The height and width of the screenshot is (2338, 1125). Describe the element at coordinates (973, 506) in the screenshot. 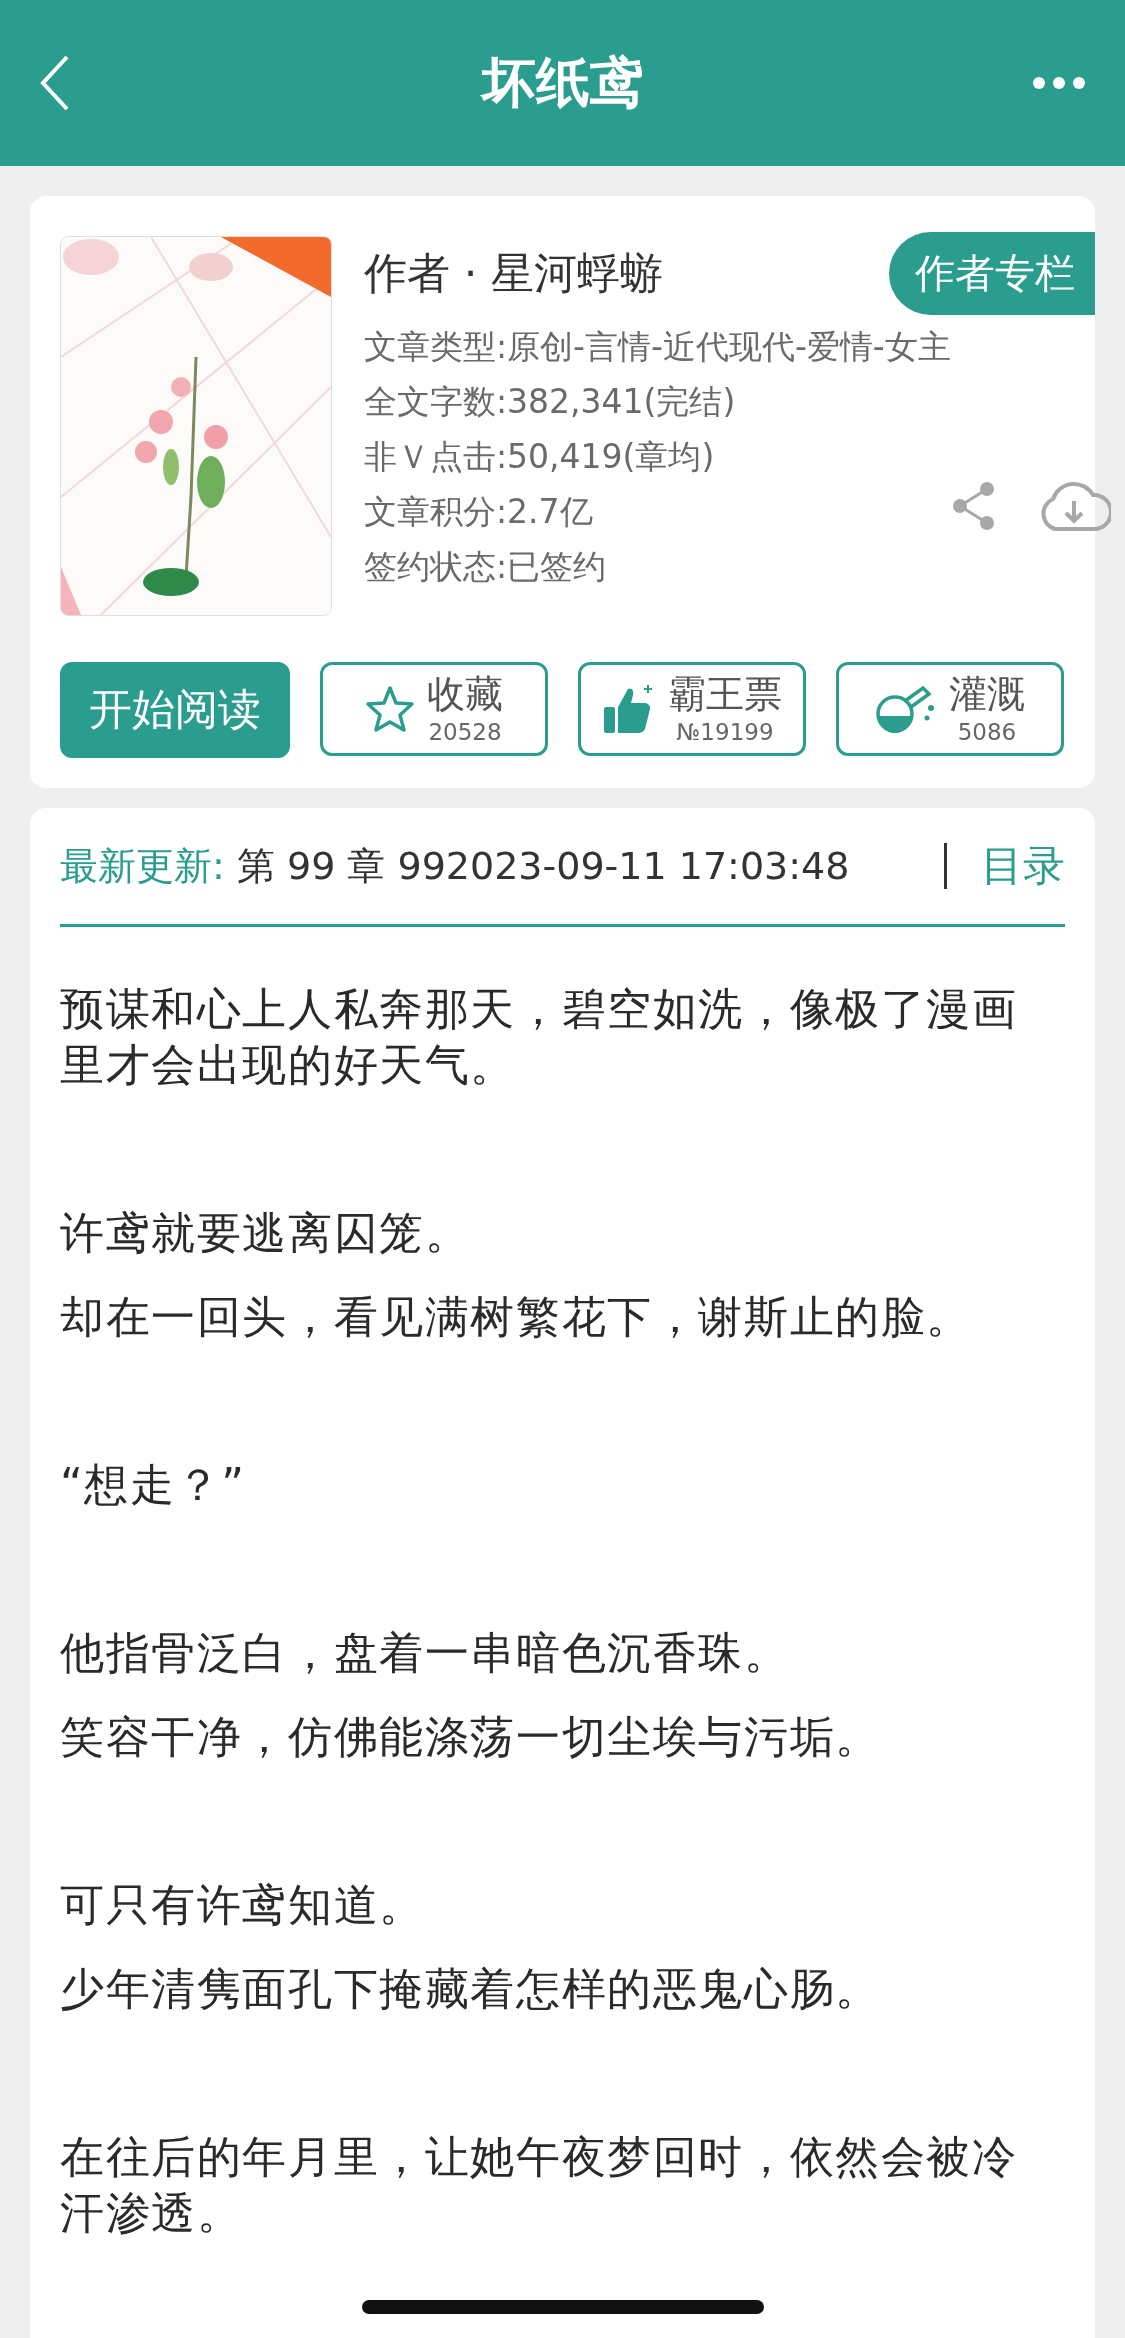

I see `share-icon` at that location.